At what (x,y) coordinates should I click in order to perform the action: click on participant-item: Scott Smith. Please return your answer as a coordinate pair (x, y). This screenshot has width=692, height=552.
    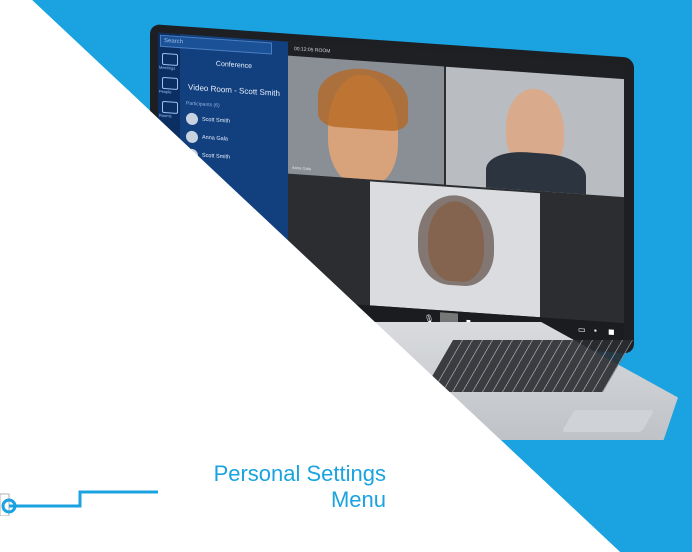
    Looking at the image, I should click on (208, 120).